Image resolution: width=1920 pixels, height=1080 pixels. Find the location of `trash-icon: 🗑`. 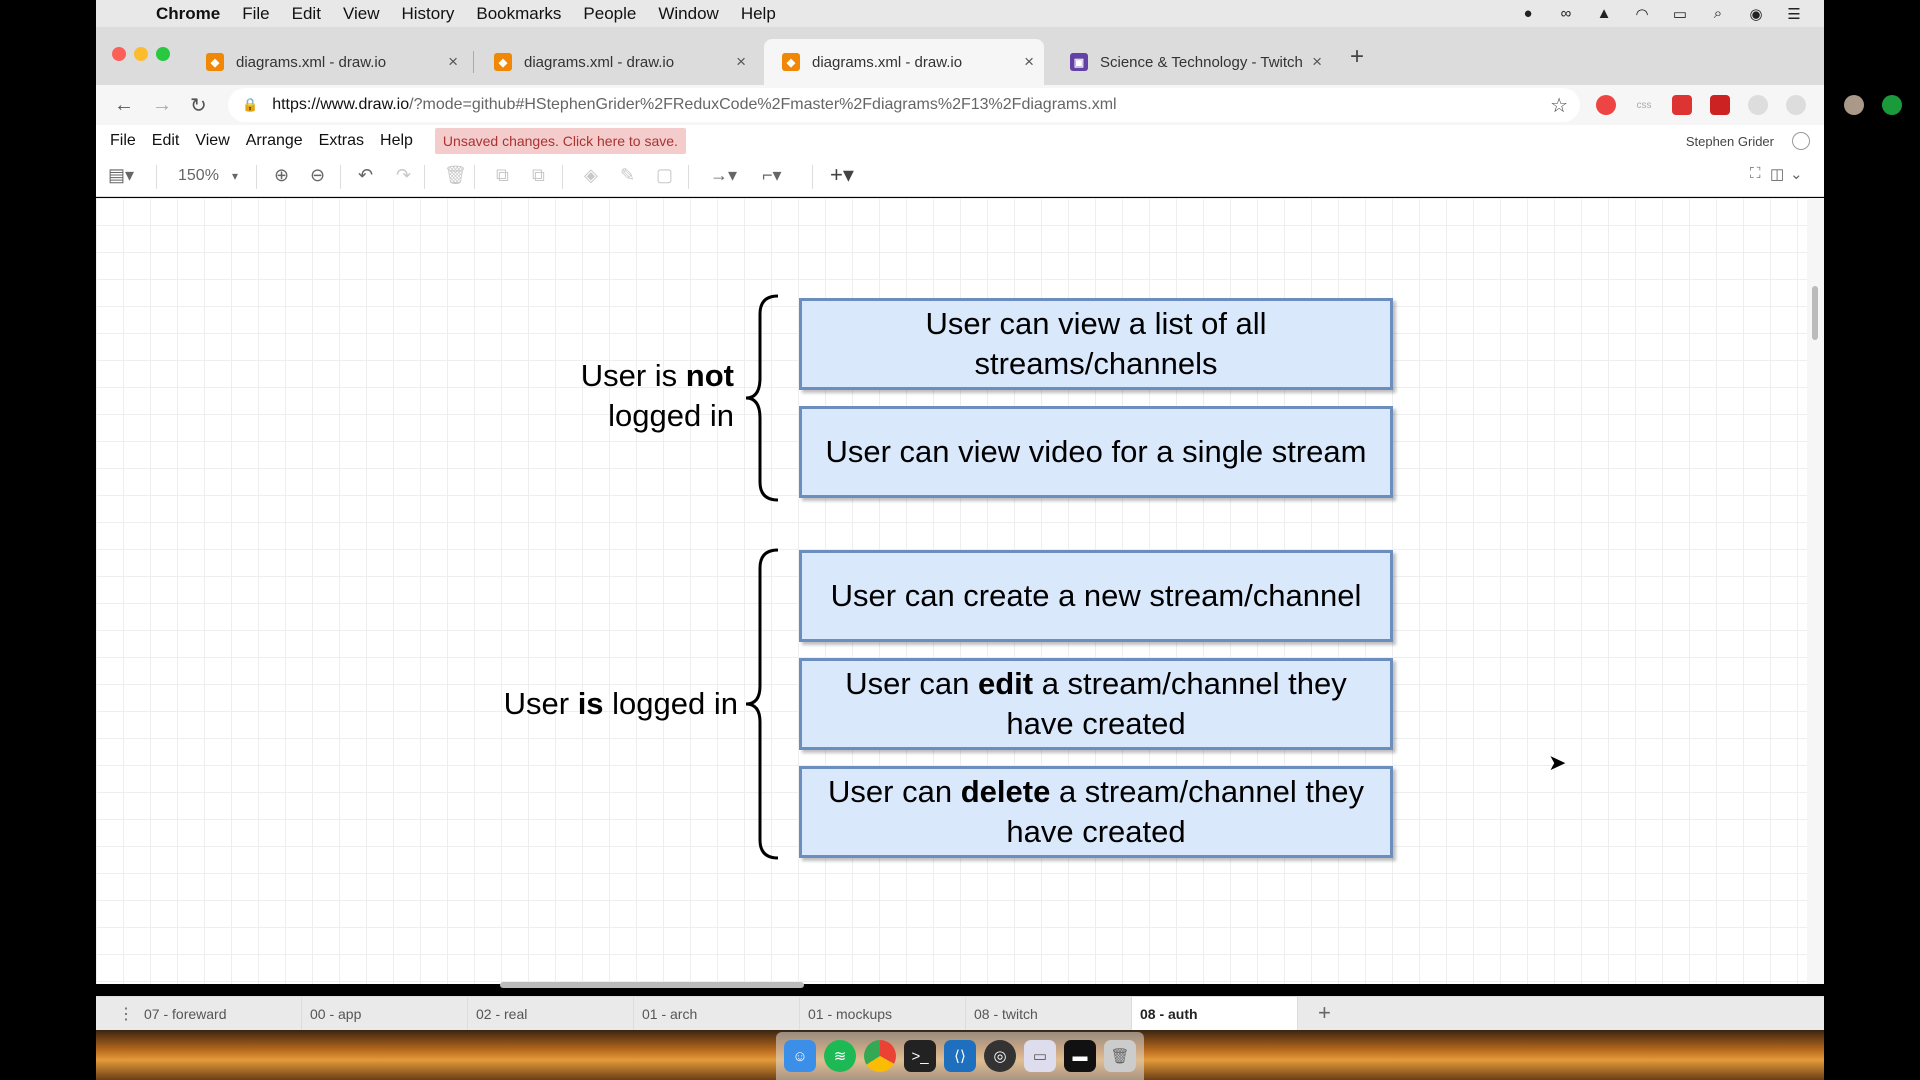

trash-icon: 🗑 is located at coordinates (1120, 1056).